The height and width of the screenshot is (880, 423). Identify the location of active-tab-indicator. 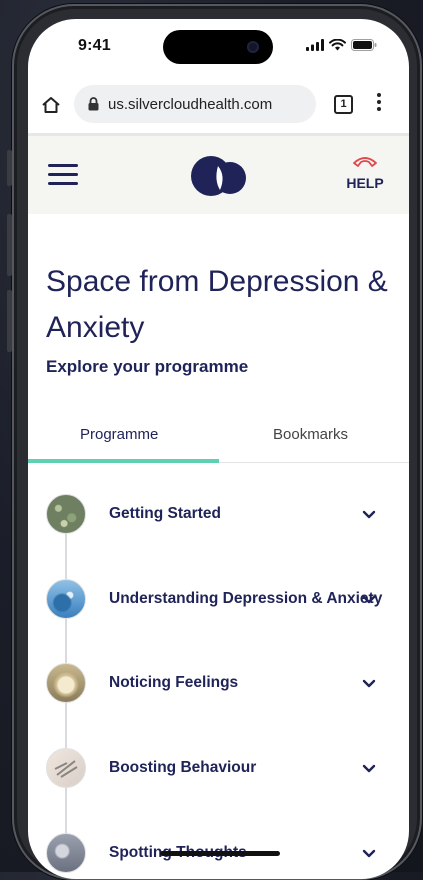
(123, 461).